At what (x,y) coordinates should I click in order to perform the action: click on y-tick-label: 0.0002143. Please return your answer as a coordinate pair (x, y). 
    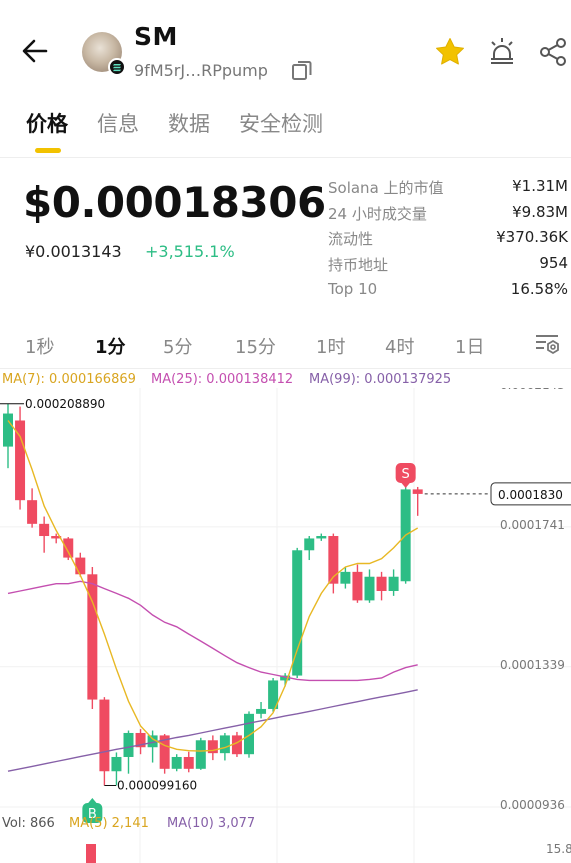
    Looking at the image, I should click on (532, 390).